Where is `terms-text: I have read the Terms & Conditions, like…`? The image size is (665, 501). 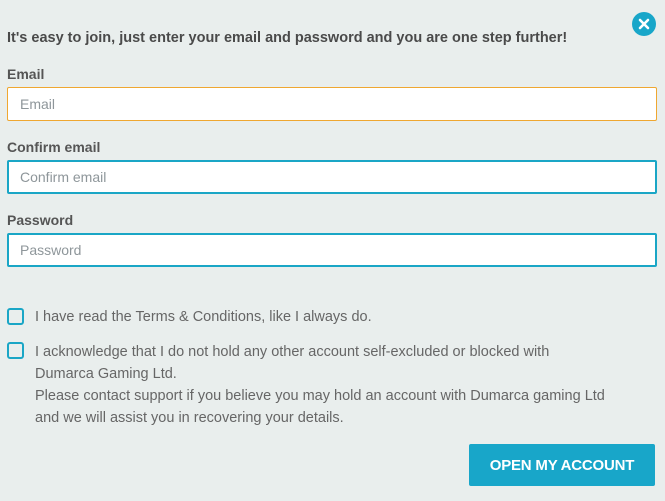 terms-text: I have read the Terms & Conditions, like… is located at coordinates (203, 317).